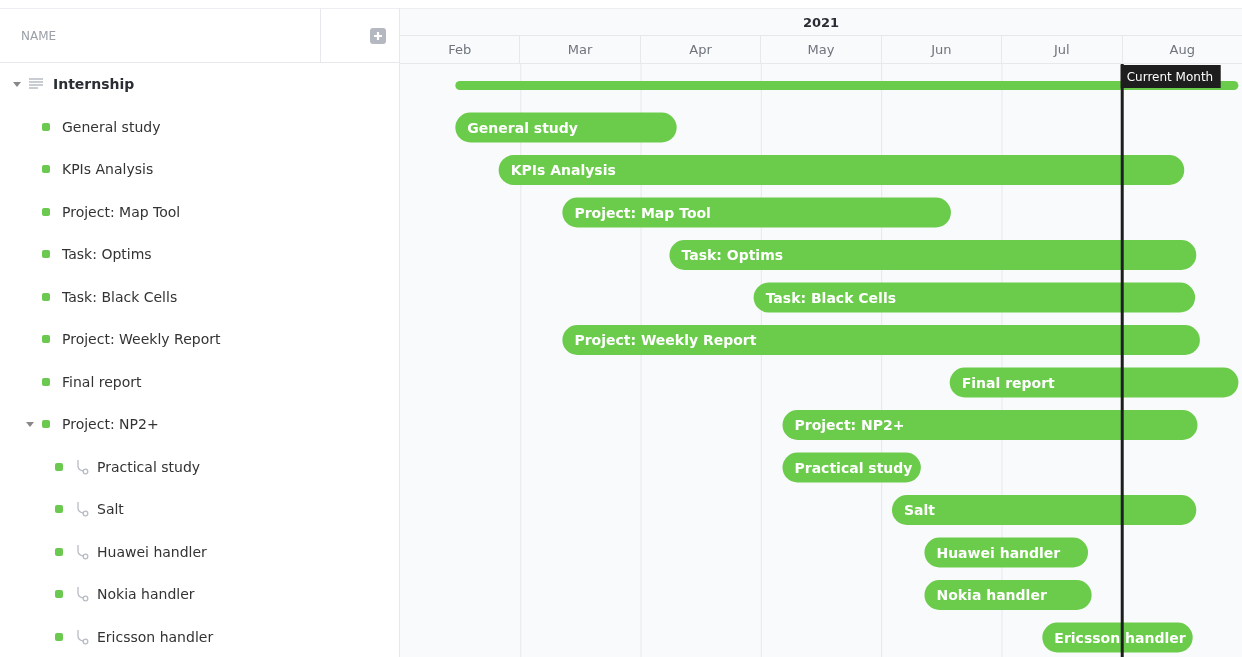 The width and height of the screenshot is (1242, 657). What do you see at coordinates (460, 49) in the screenshot?
I see `month-label: Feb` at bounding box center [460, 49].